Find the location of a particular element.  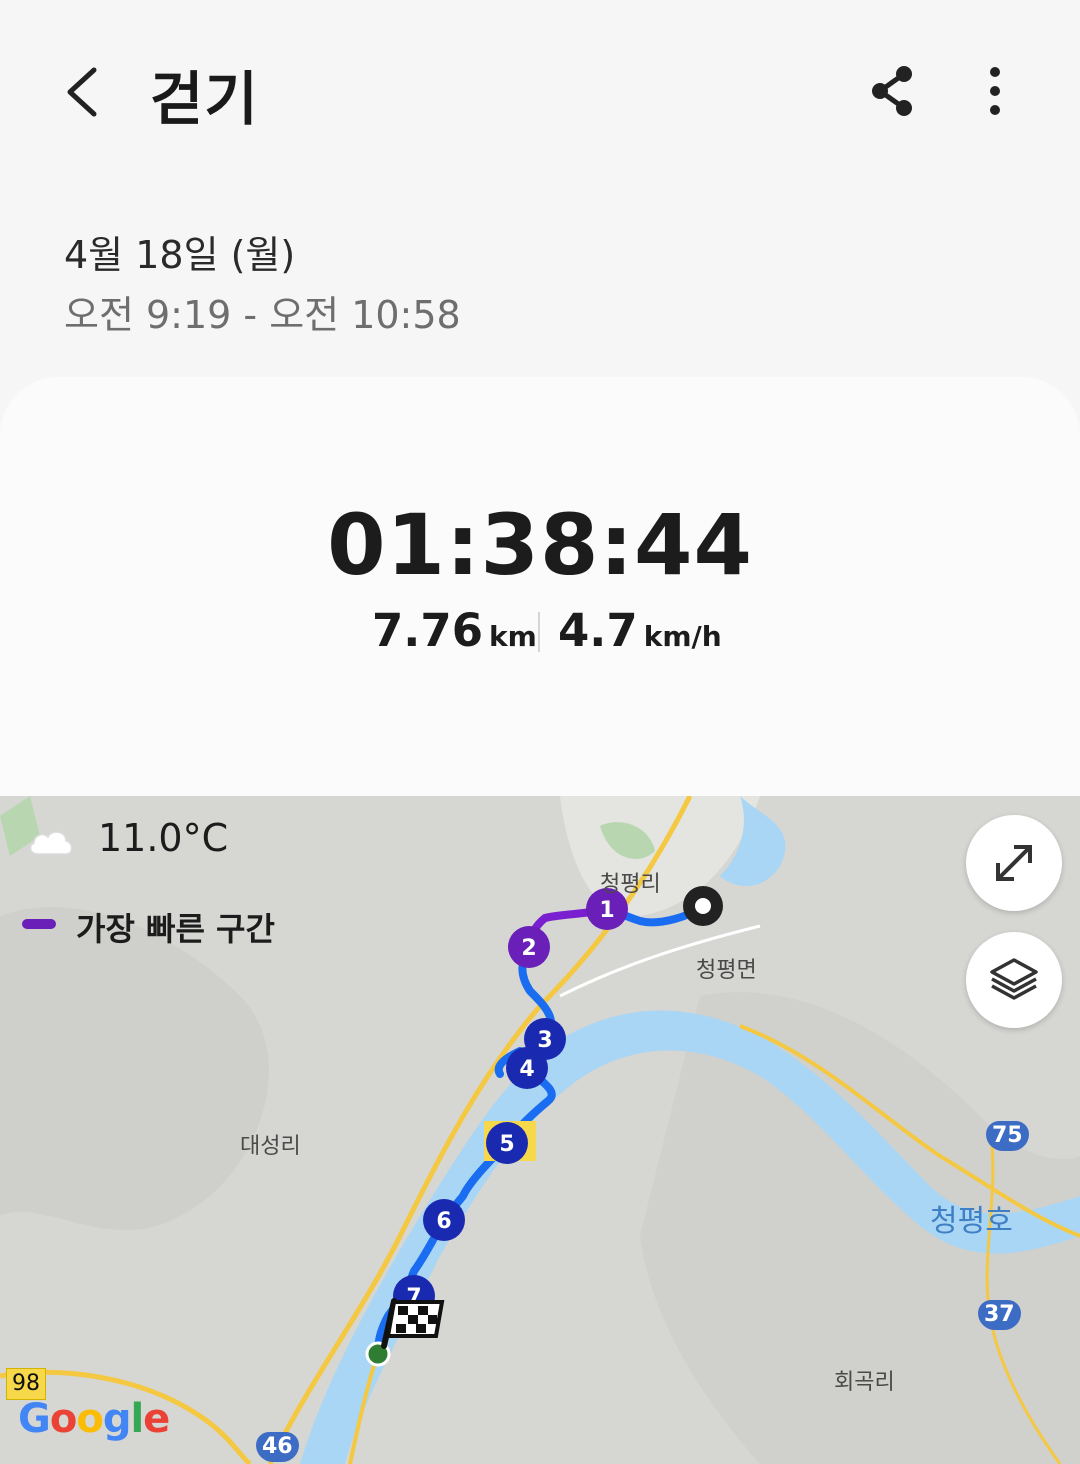

svg-text: 5 is located at coordinates (506, 1144).